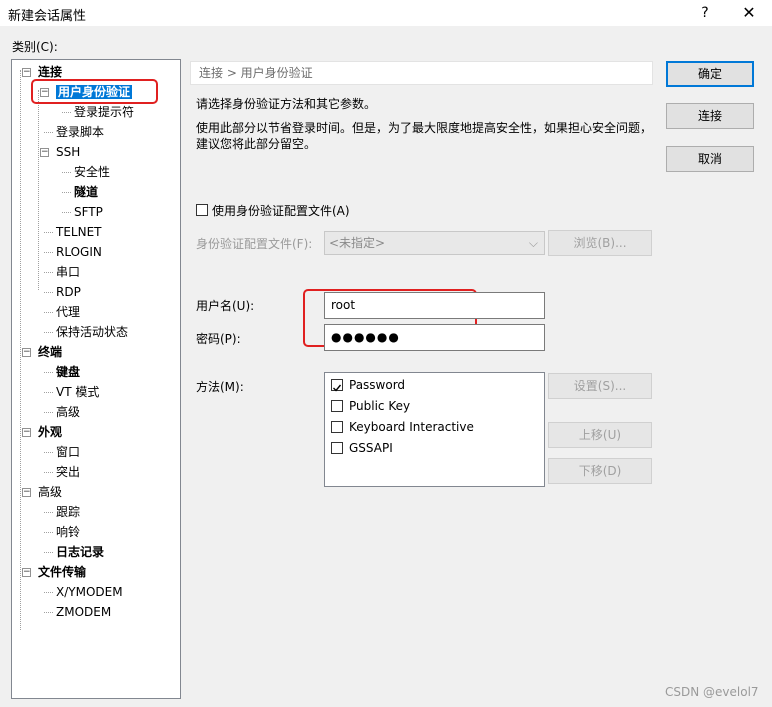  I want to click on tree-item: 跟踪, so click(68, 512).